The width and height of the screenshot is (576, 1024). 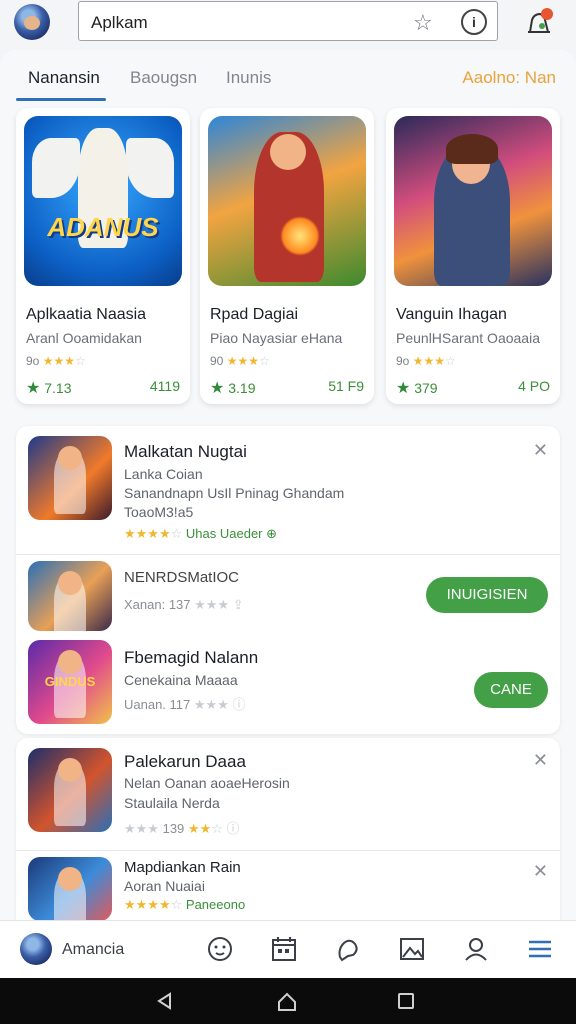 I want to click on top-bar: Aplkam ☆ i, so click(x=288, y=25).